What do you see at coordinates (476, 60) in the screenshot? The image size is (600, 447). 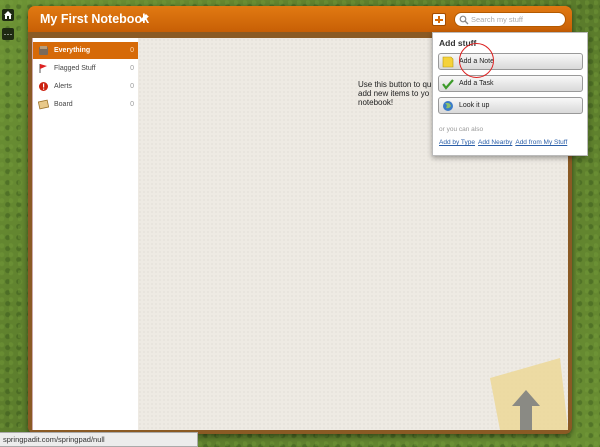 I see `highlight-circle` at bounding box center [476, 60].